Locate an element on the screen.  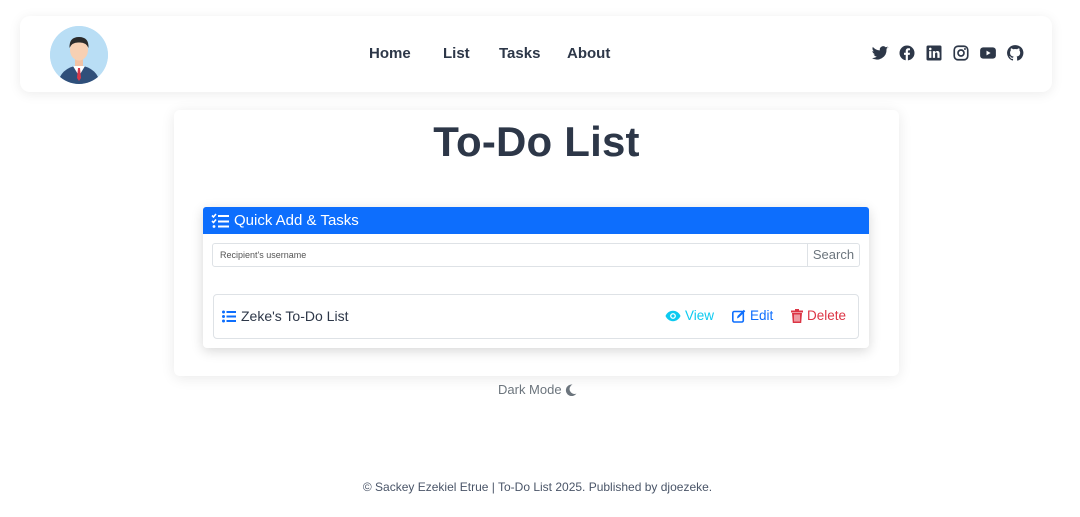
list-check-icon is located at coordinates (220, 220).